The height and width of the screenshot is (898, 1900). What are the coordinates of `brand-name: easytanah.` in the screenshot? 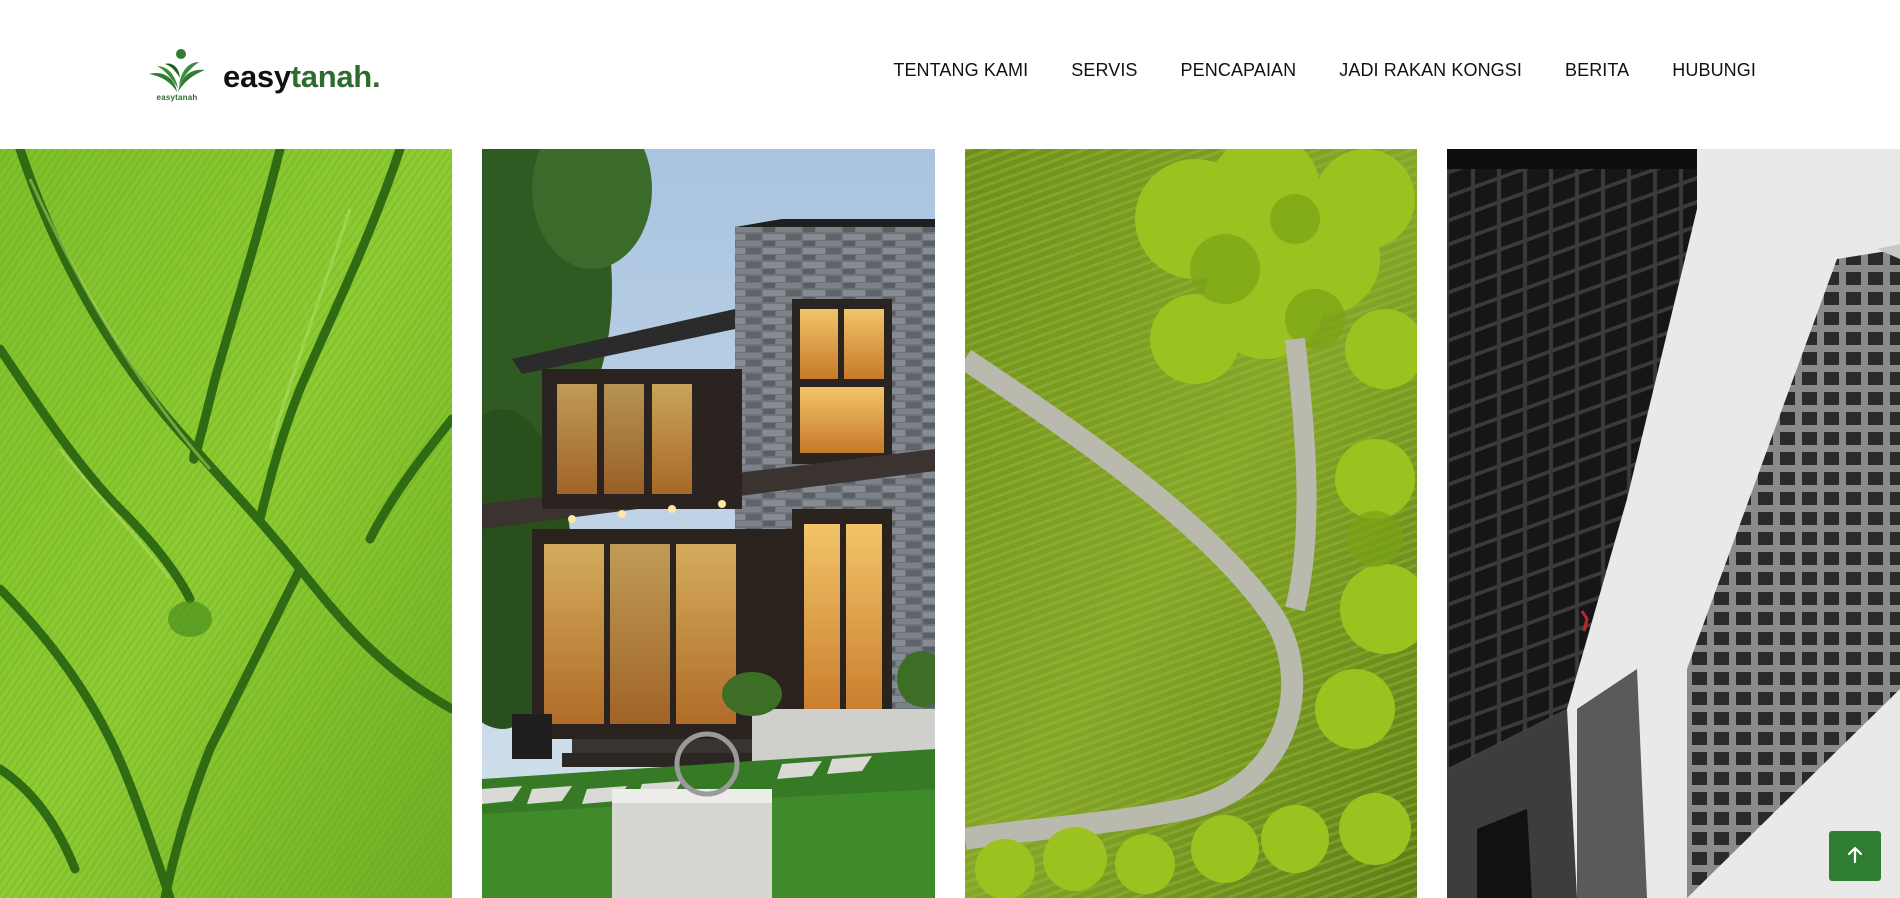 It's located at (302, 77).